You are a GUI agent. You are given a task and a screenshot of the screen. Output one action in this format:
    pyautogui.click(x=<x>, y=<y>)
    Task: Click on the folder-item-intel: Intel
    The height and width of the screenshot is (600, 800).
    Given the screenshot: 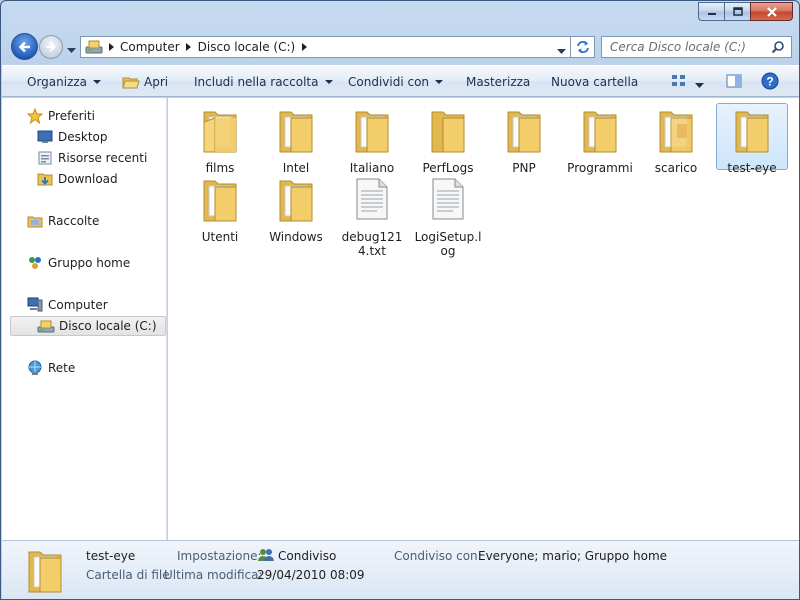 What is the action you would take?
    pyautogui.click(x=296, y=139)
    